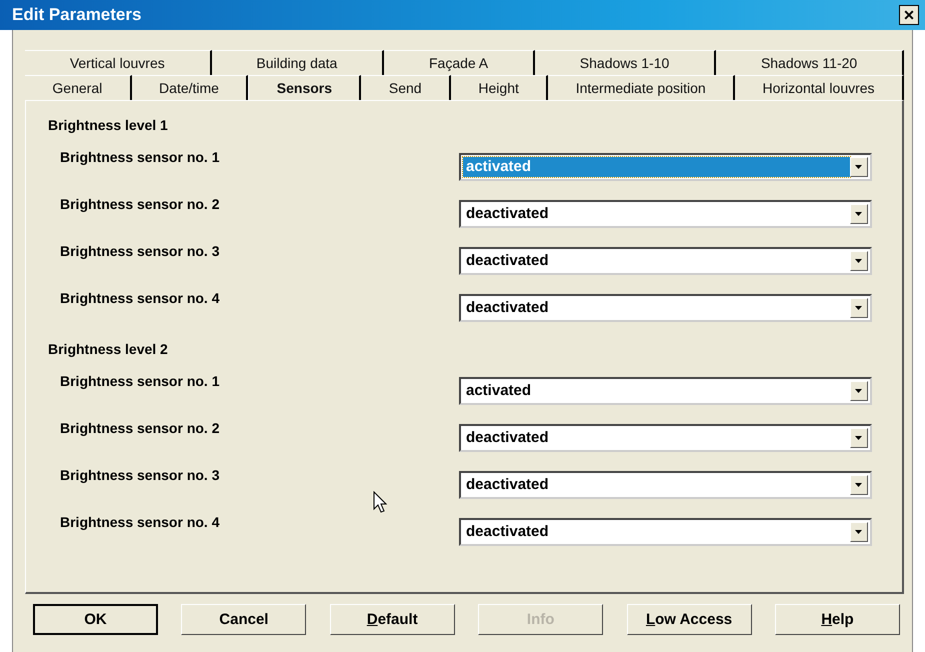  I want to click on dialog-button: Help, so click(837, 619).